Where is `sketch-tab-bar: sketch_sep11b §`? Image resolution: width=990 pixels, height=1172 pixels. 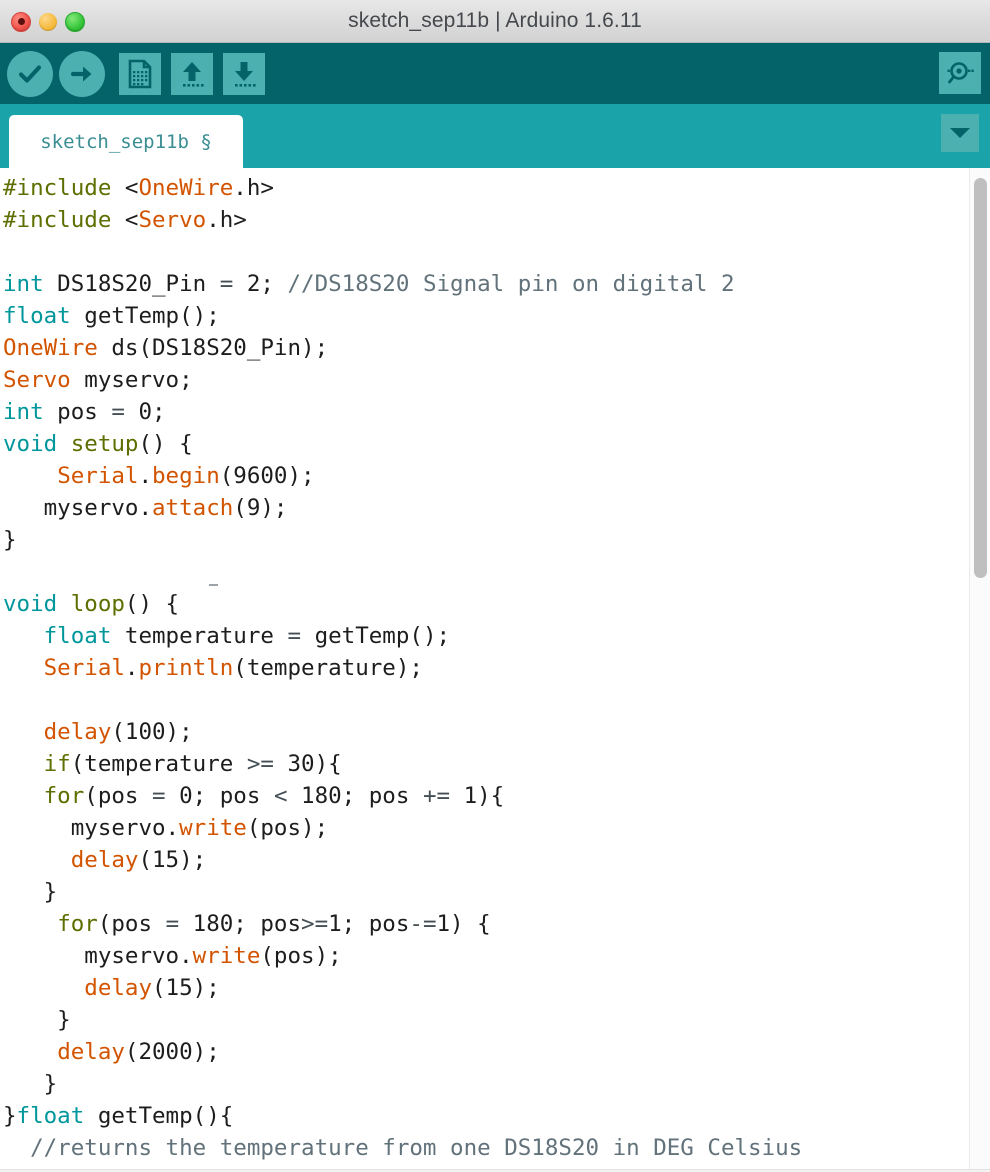
sketch-tab-bar: sketch_sep11b § is located at coordinates (495, 136).